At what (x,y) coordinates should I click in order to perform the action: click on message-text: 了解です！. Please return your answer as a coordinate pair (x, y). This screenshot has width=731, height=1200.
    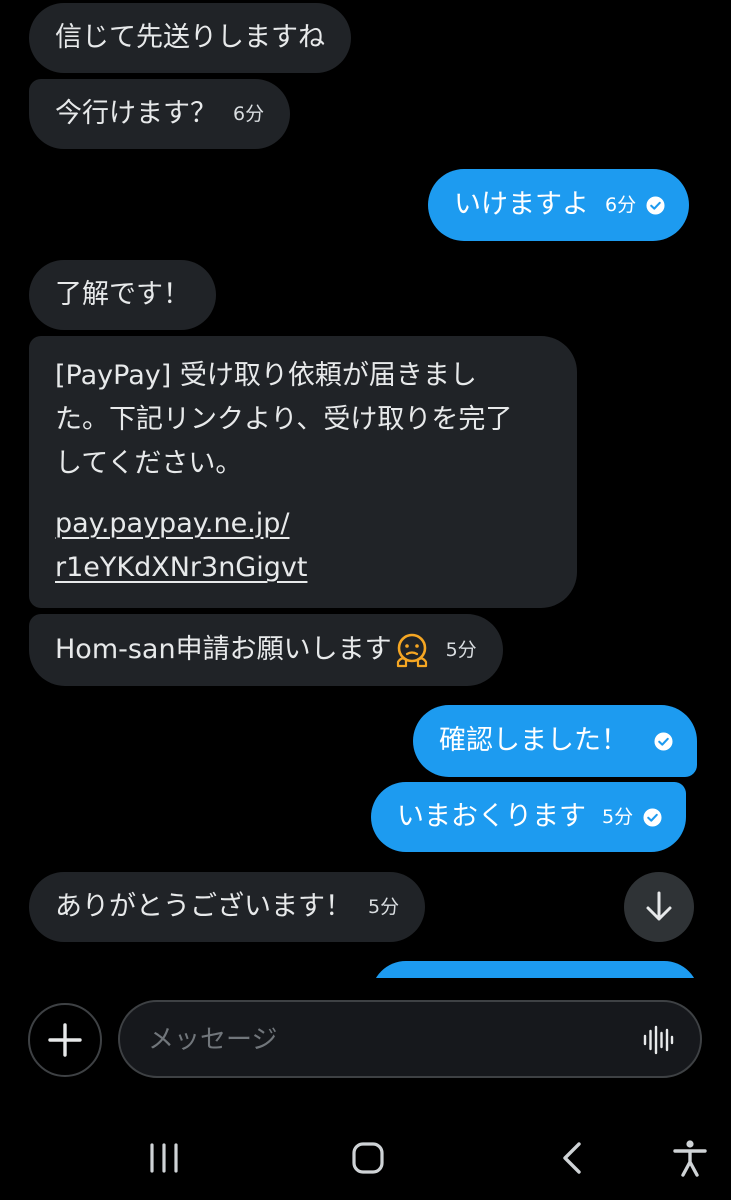
    Looking at the image, I should click on (122, 294).